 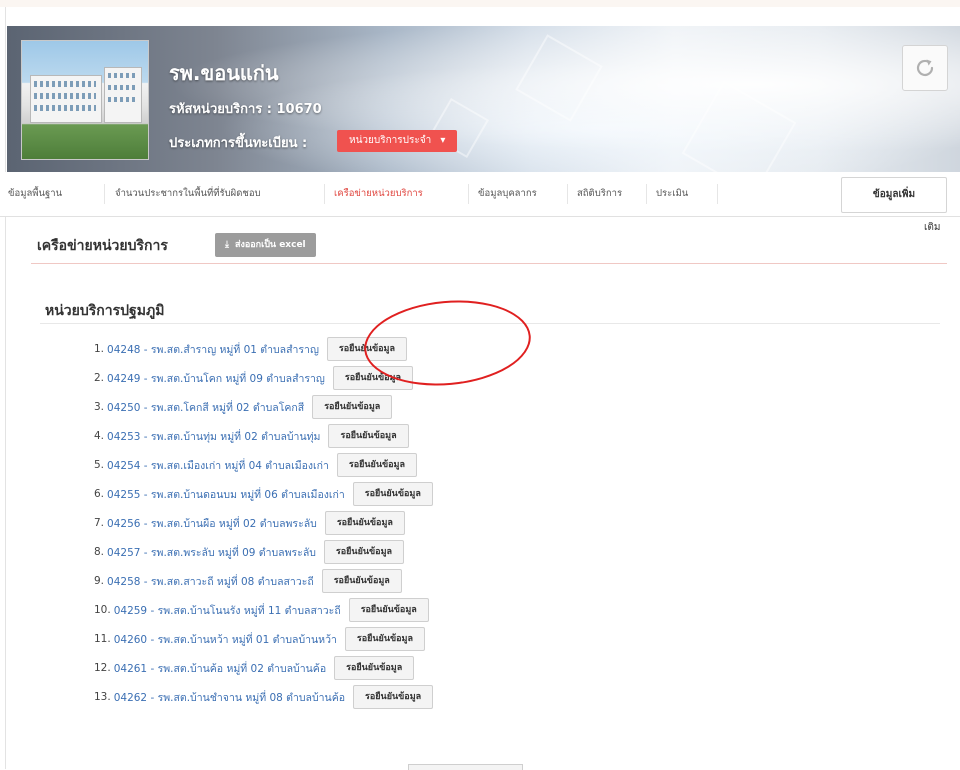 I want to click on section-divider, so click(x=489, y=263).